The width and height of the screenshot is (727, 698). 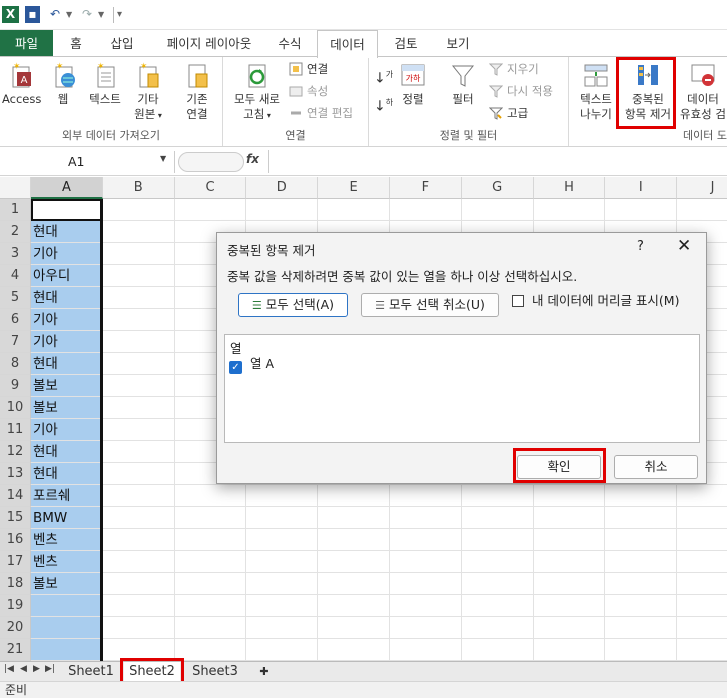 I want to click on cell-a13: 현대, so click(x=45, y=474).